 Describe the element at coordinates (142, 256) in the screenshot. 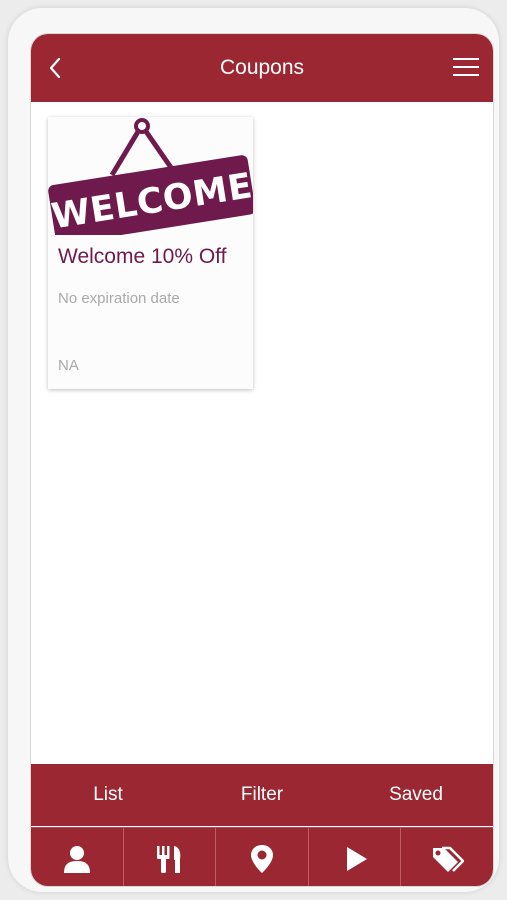

I see `coupon-title: Welcome 10% Off` at that location.